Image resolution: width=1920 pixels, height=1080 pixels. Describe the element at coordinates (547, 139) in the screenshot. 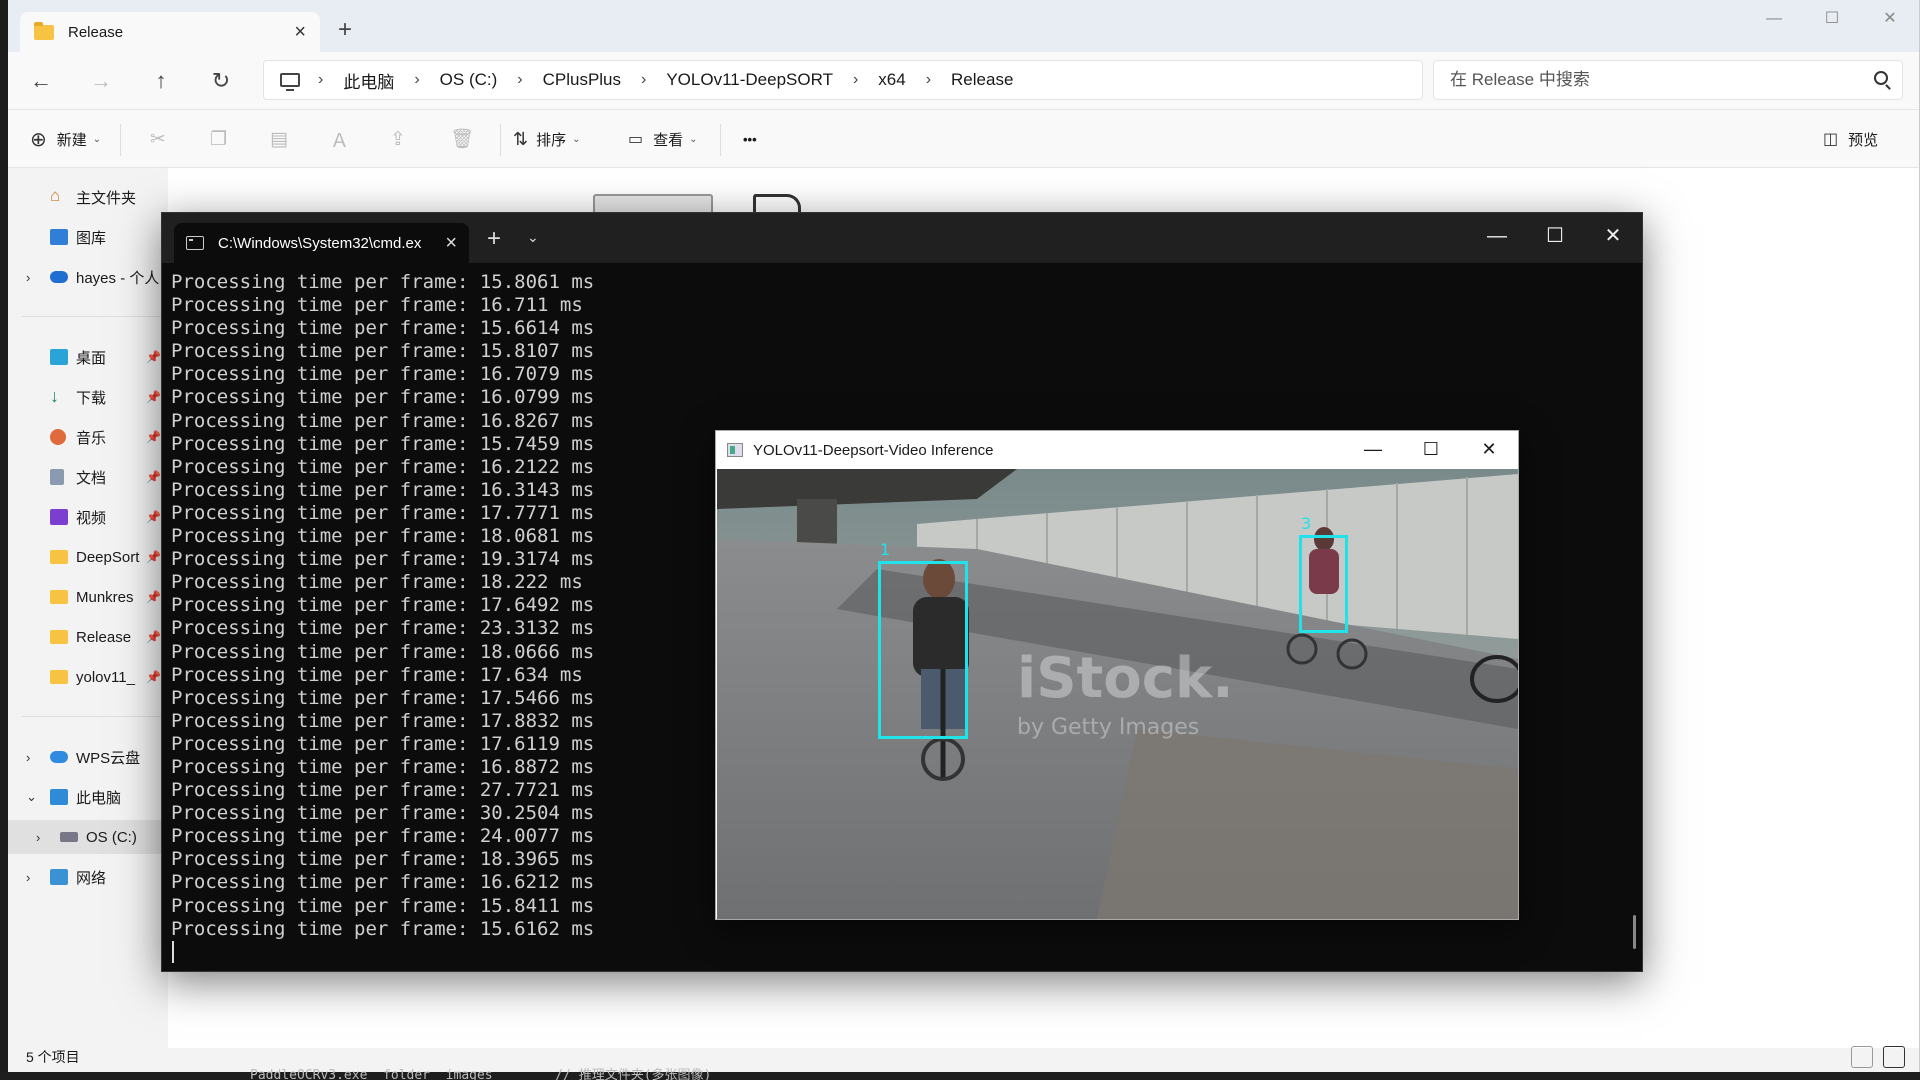

I see `sort-button: ⇅ 排序 ⌄` at that location.